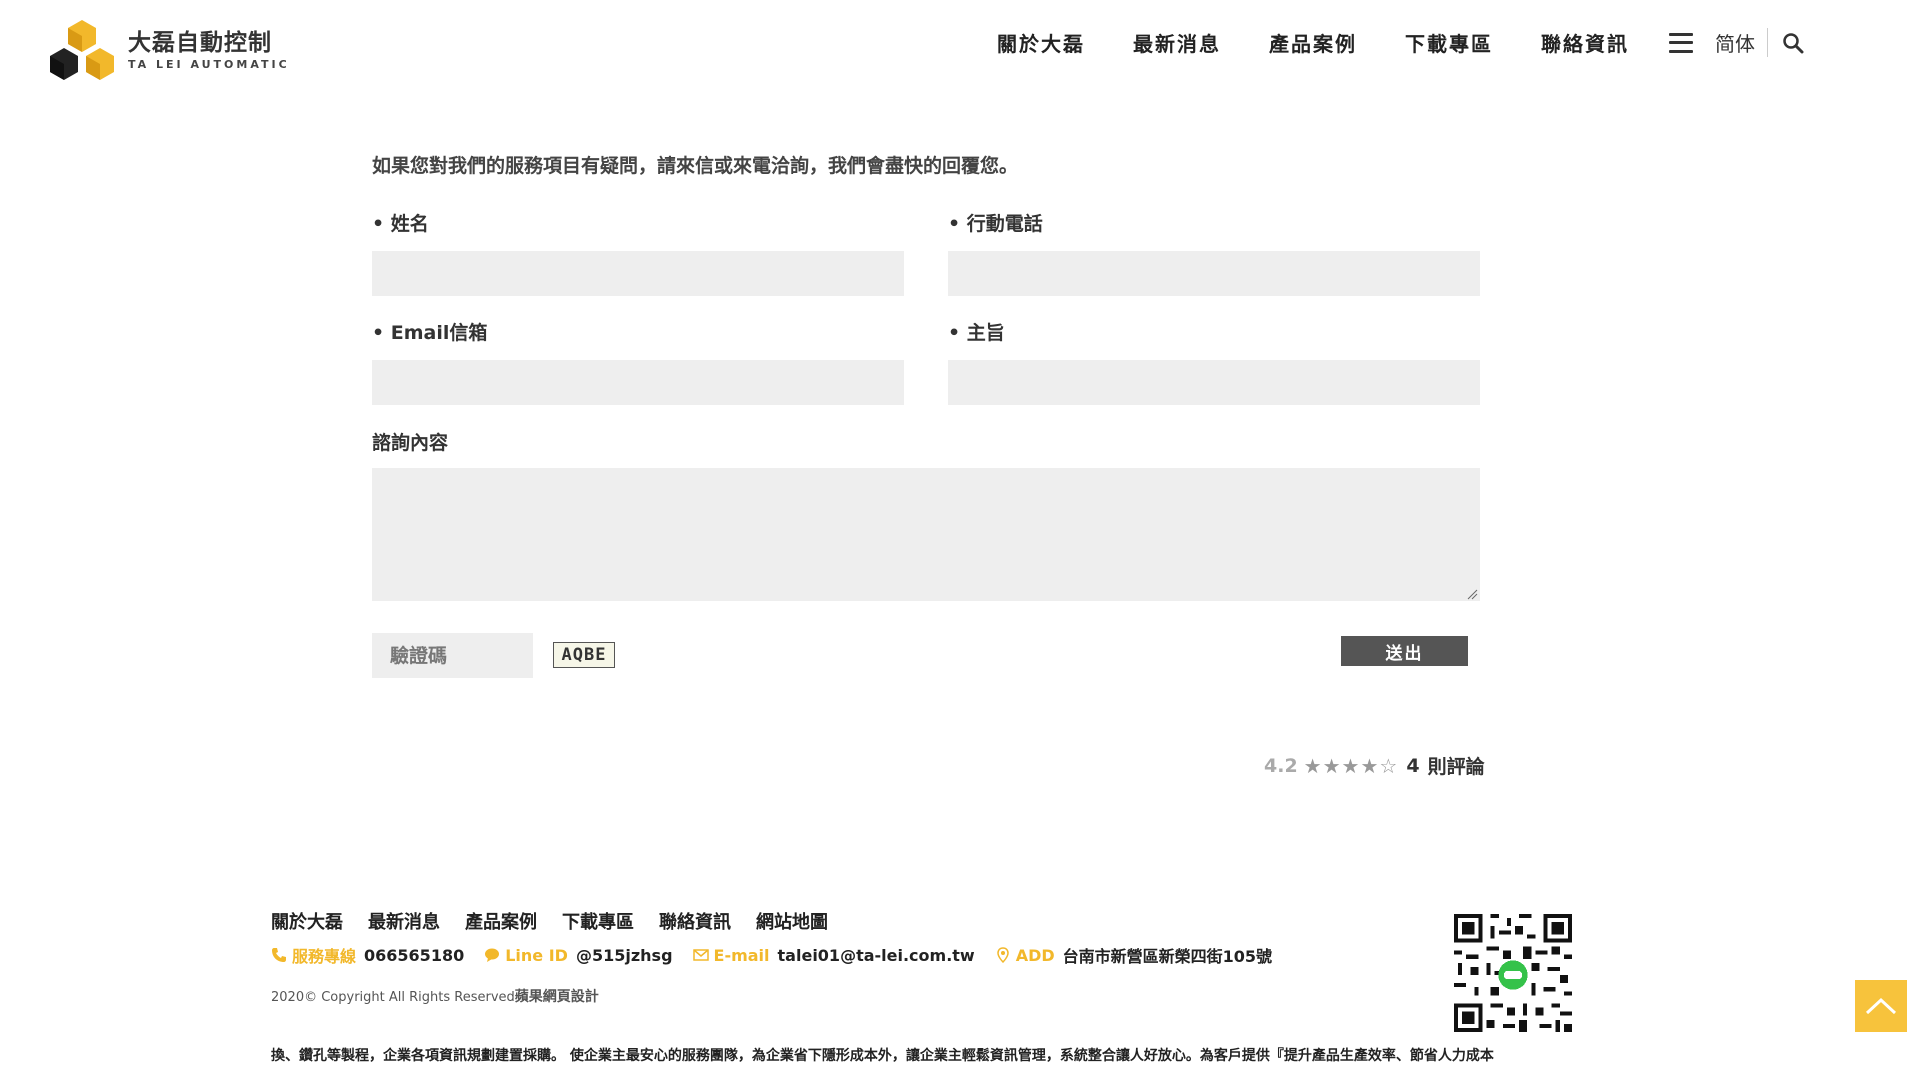 The height and width of the screenshot is (1090, 1920). What do you see at coordinates (430, 333) in the screenshot?
I see `email-label: • Email信箱` at bounding box center [430, 333].